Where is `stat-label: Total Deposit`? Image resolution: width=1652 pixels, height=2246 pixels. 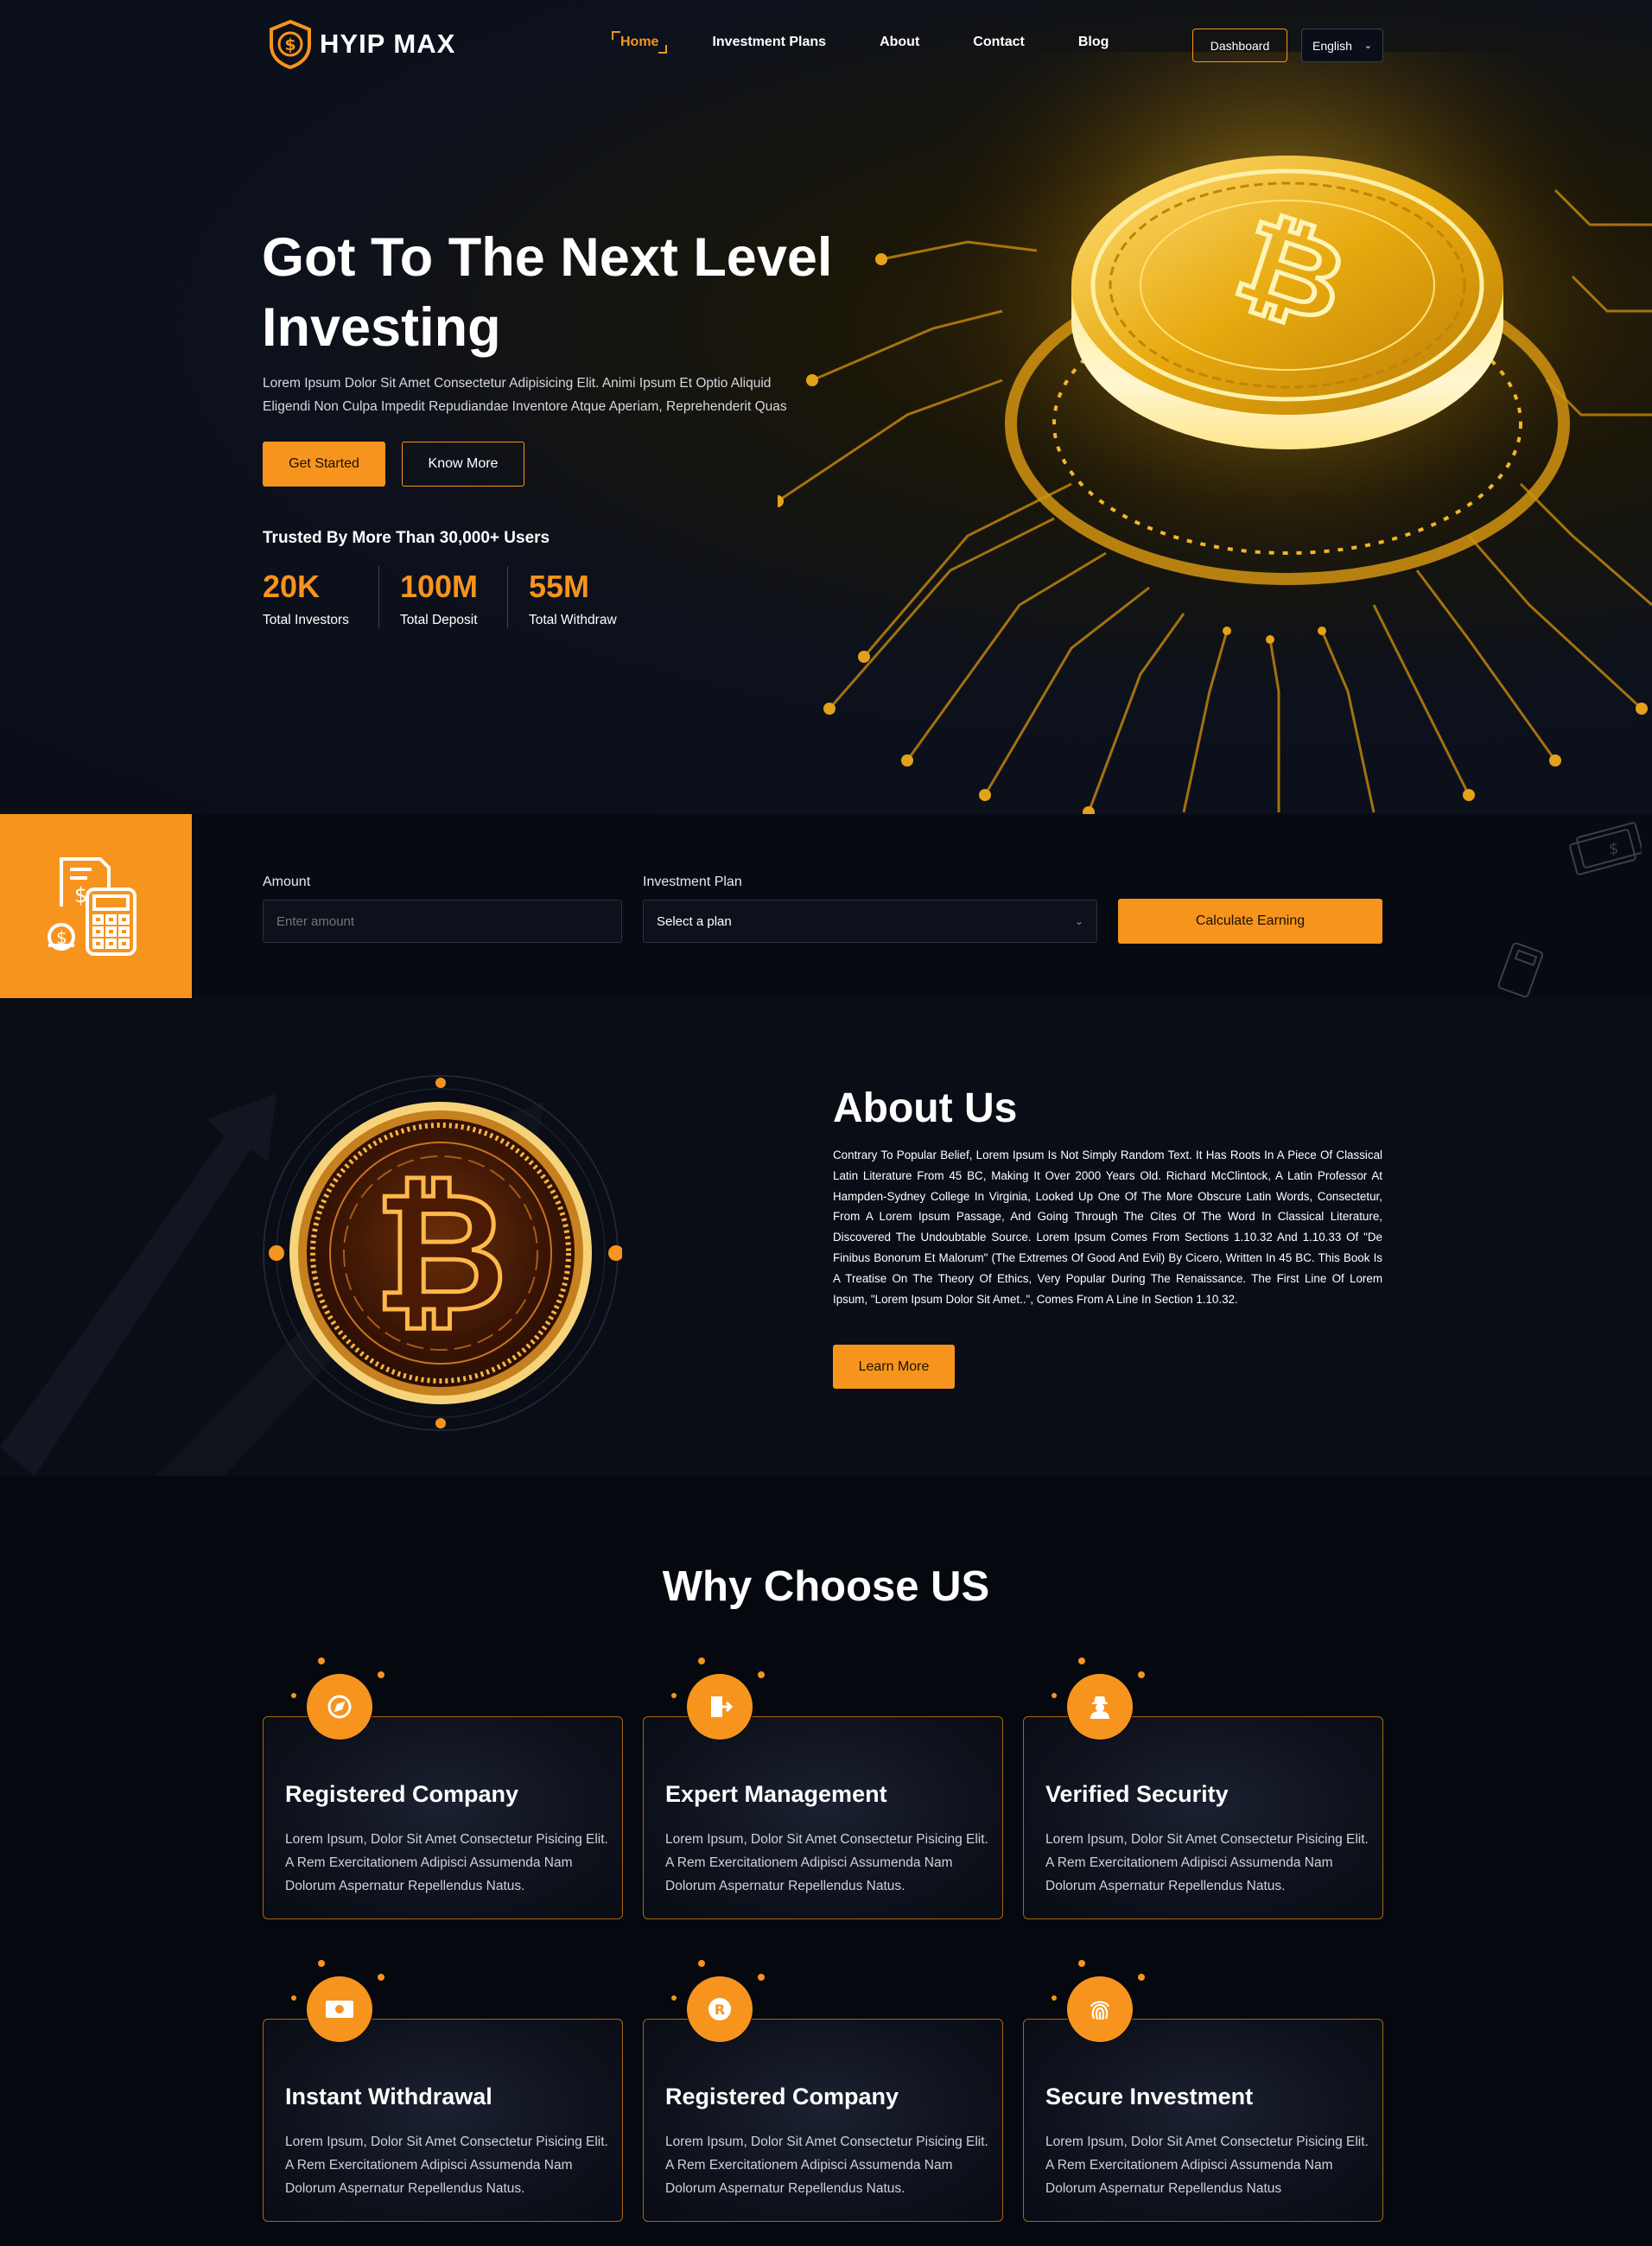 stat-label: Total Deposit is located at coordinates (438, 620).